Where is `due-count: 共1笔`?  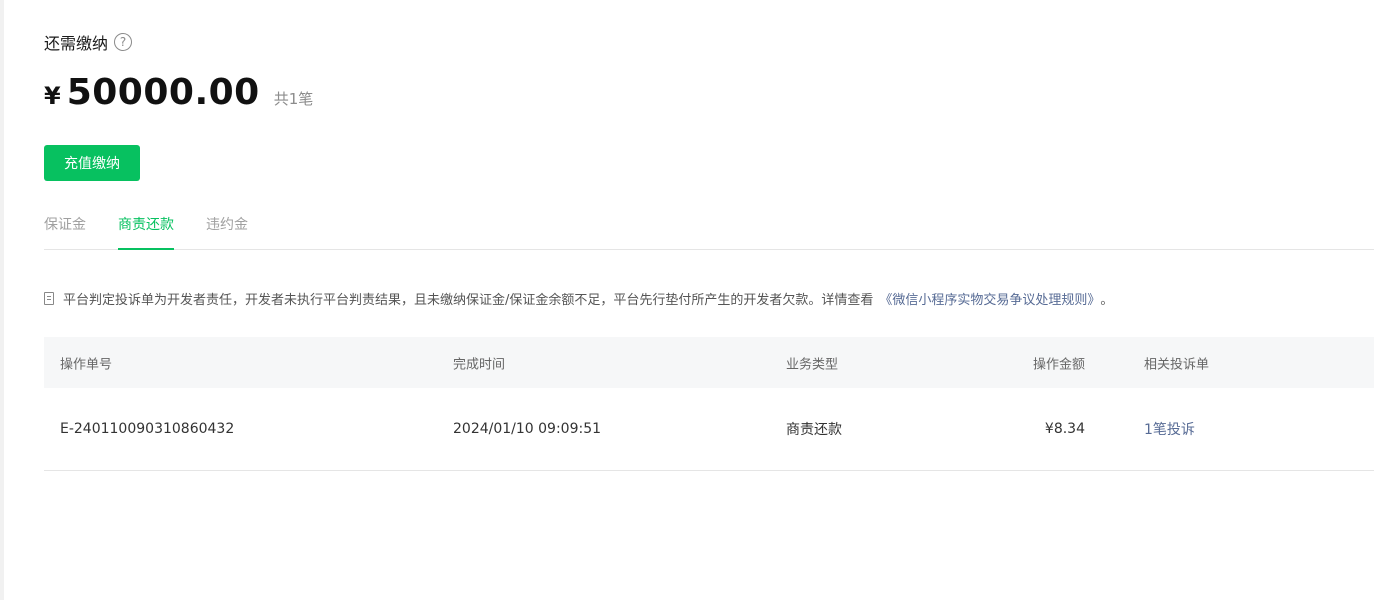 due-count: 共1笔 is located at coordinates (293, 99).